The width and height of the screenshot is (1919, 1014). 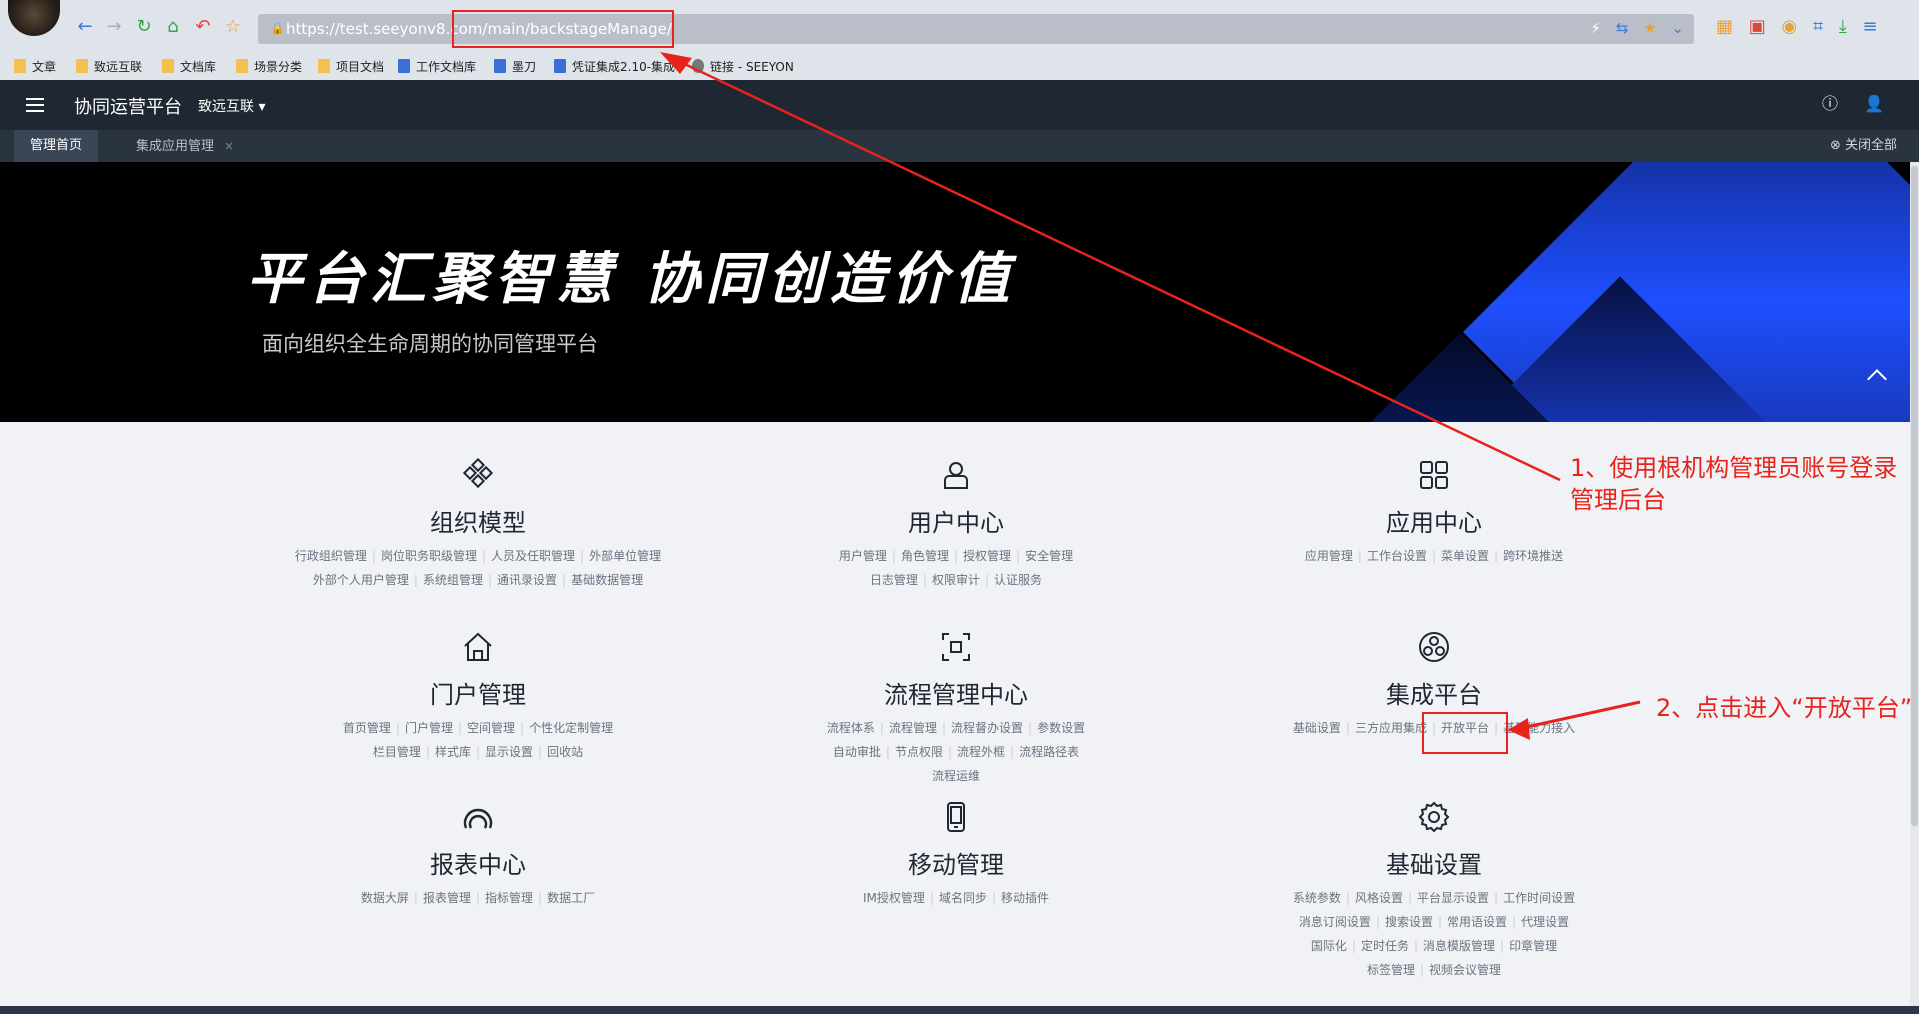 What do you see at coordinates (35, 105) in the screenshot?
I see `hamburger-menu-icon` at bounding box center [35, 105].